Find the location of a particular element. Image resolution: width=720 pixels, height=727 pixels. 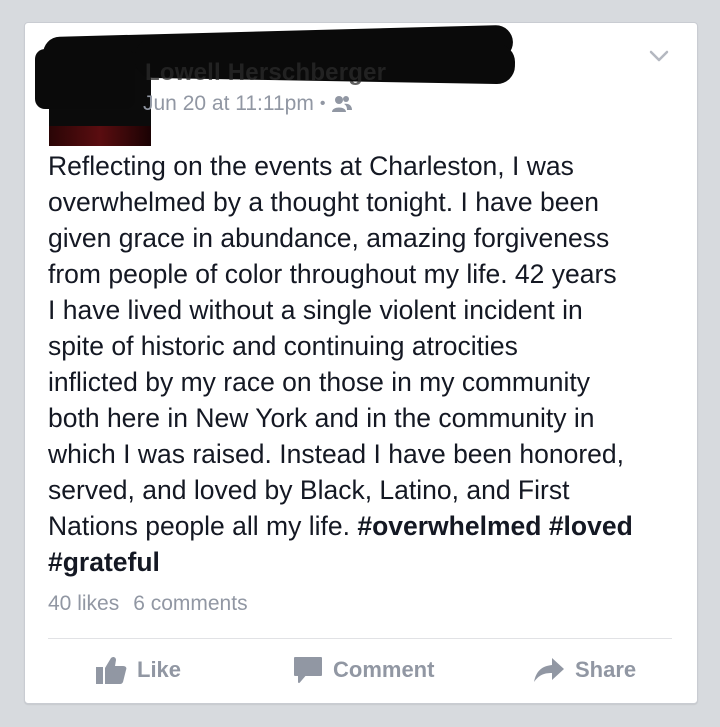

post-timestamp: Jun 20 at 11:11pm is located at coordinates (228, 104).